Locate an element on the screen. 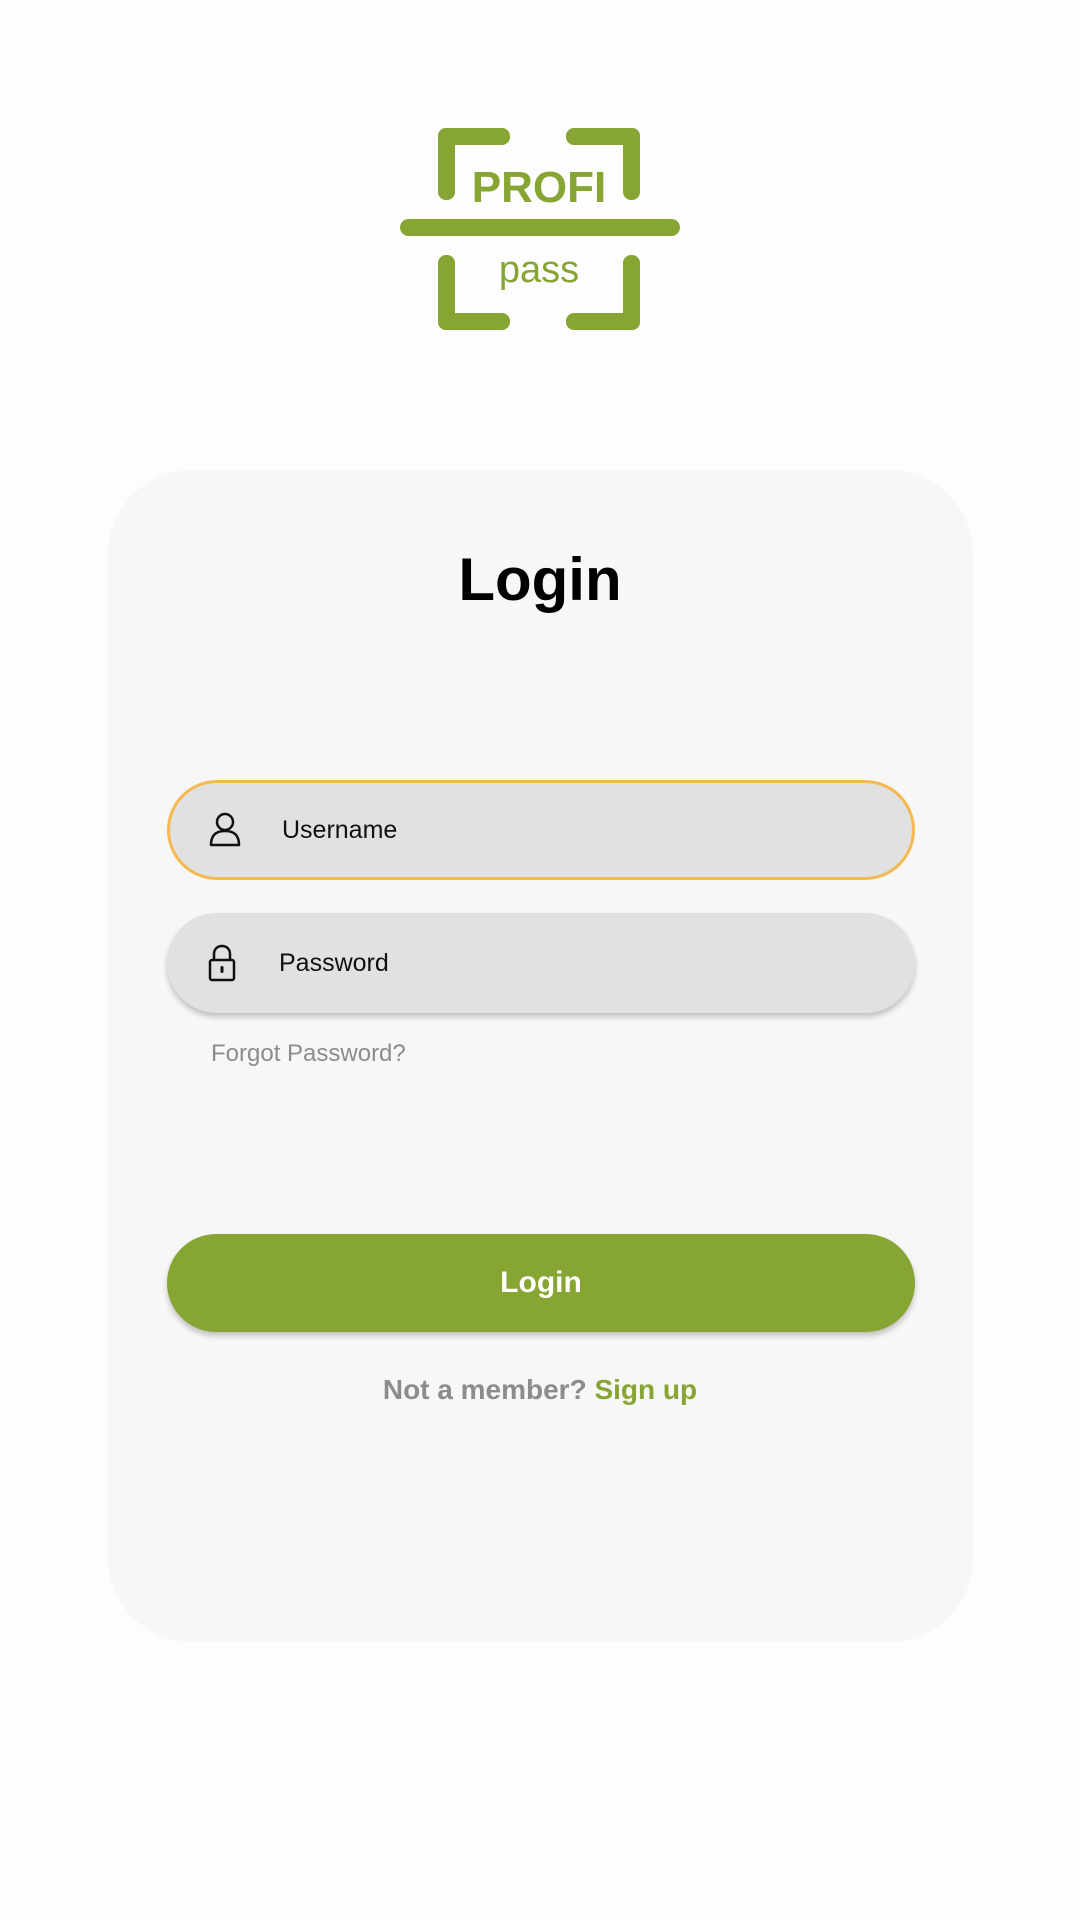  lock-icon is located at coordinates (222, 963).